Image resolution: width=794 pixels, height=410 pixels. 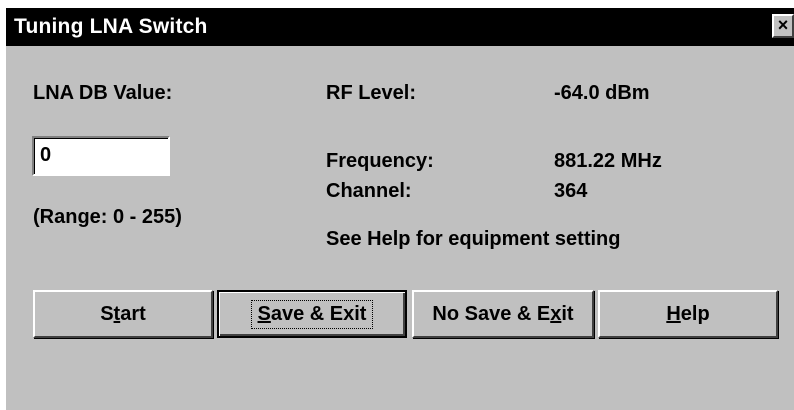 What do you see at coordinates (473, 239) in the screenshot?
I see `help-note: See Help for equipment setting` at bounding box center [473, 239].